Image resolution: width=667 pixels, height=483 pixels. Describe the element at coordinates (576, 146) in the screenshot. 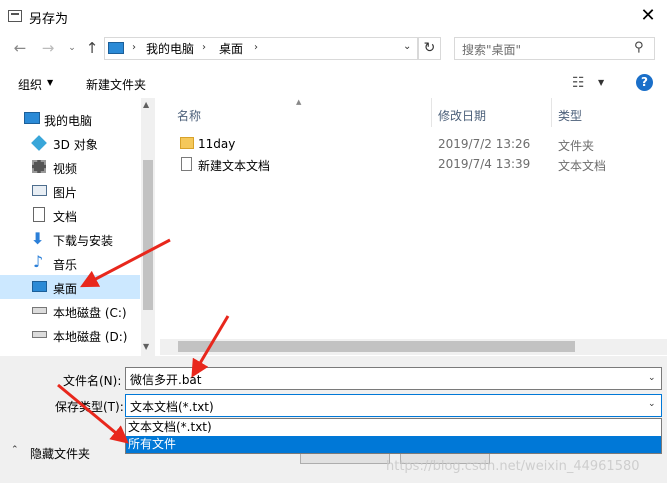

I see `file-type: 文件夹` at that location.